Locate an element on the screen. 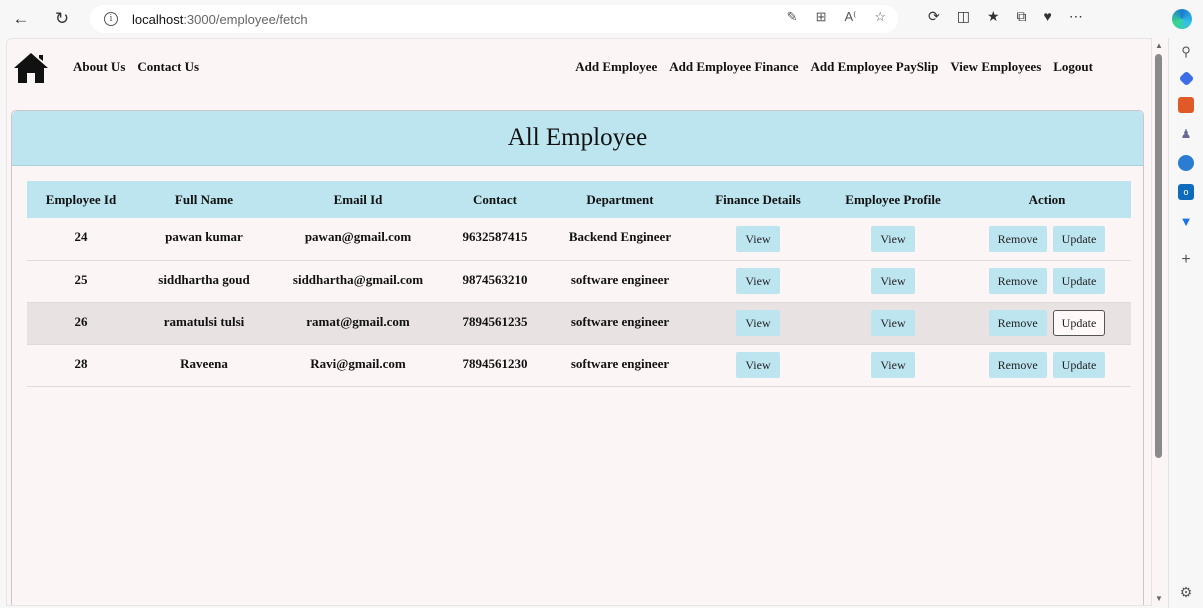 The width and height of the screenshot is (1203, 608). nav-logout: Logout is located at coordinates (1073, 67).